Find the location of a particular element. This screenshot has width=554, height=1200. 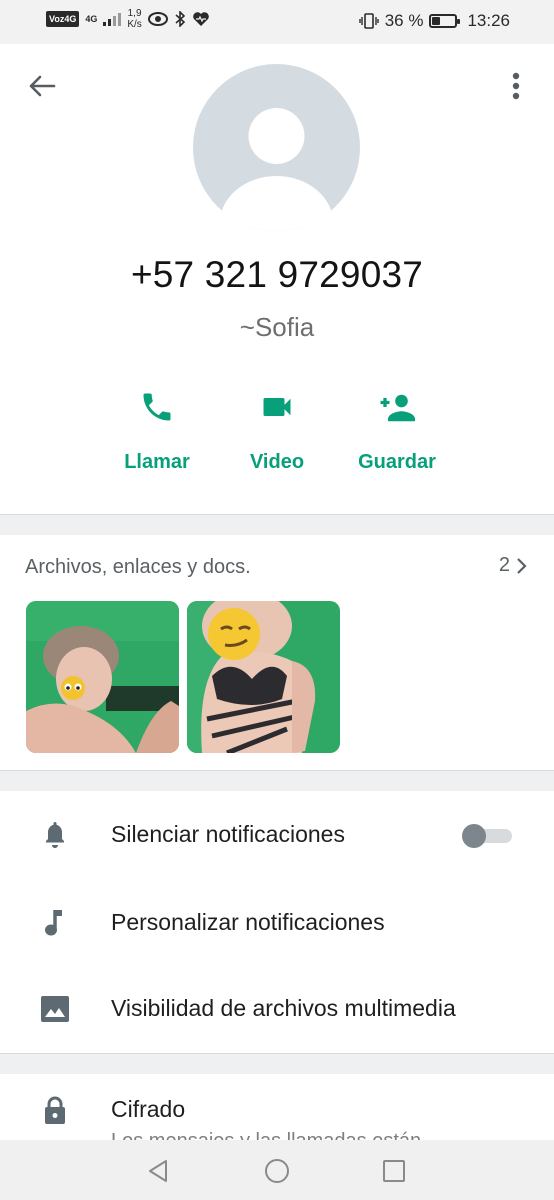

lock-icon is located at coordinates (55, 1110).